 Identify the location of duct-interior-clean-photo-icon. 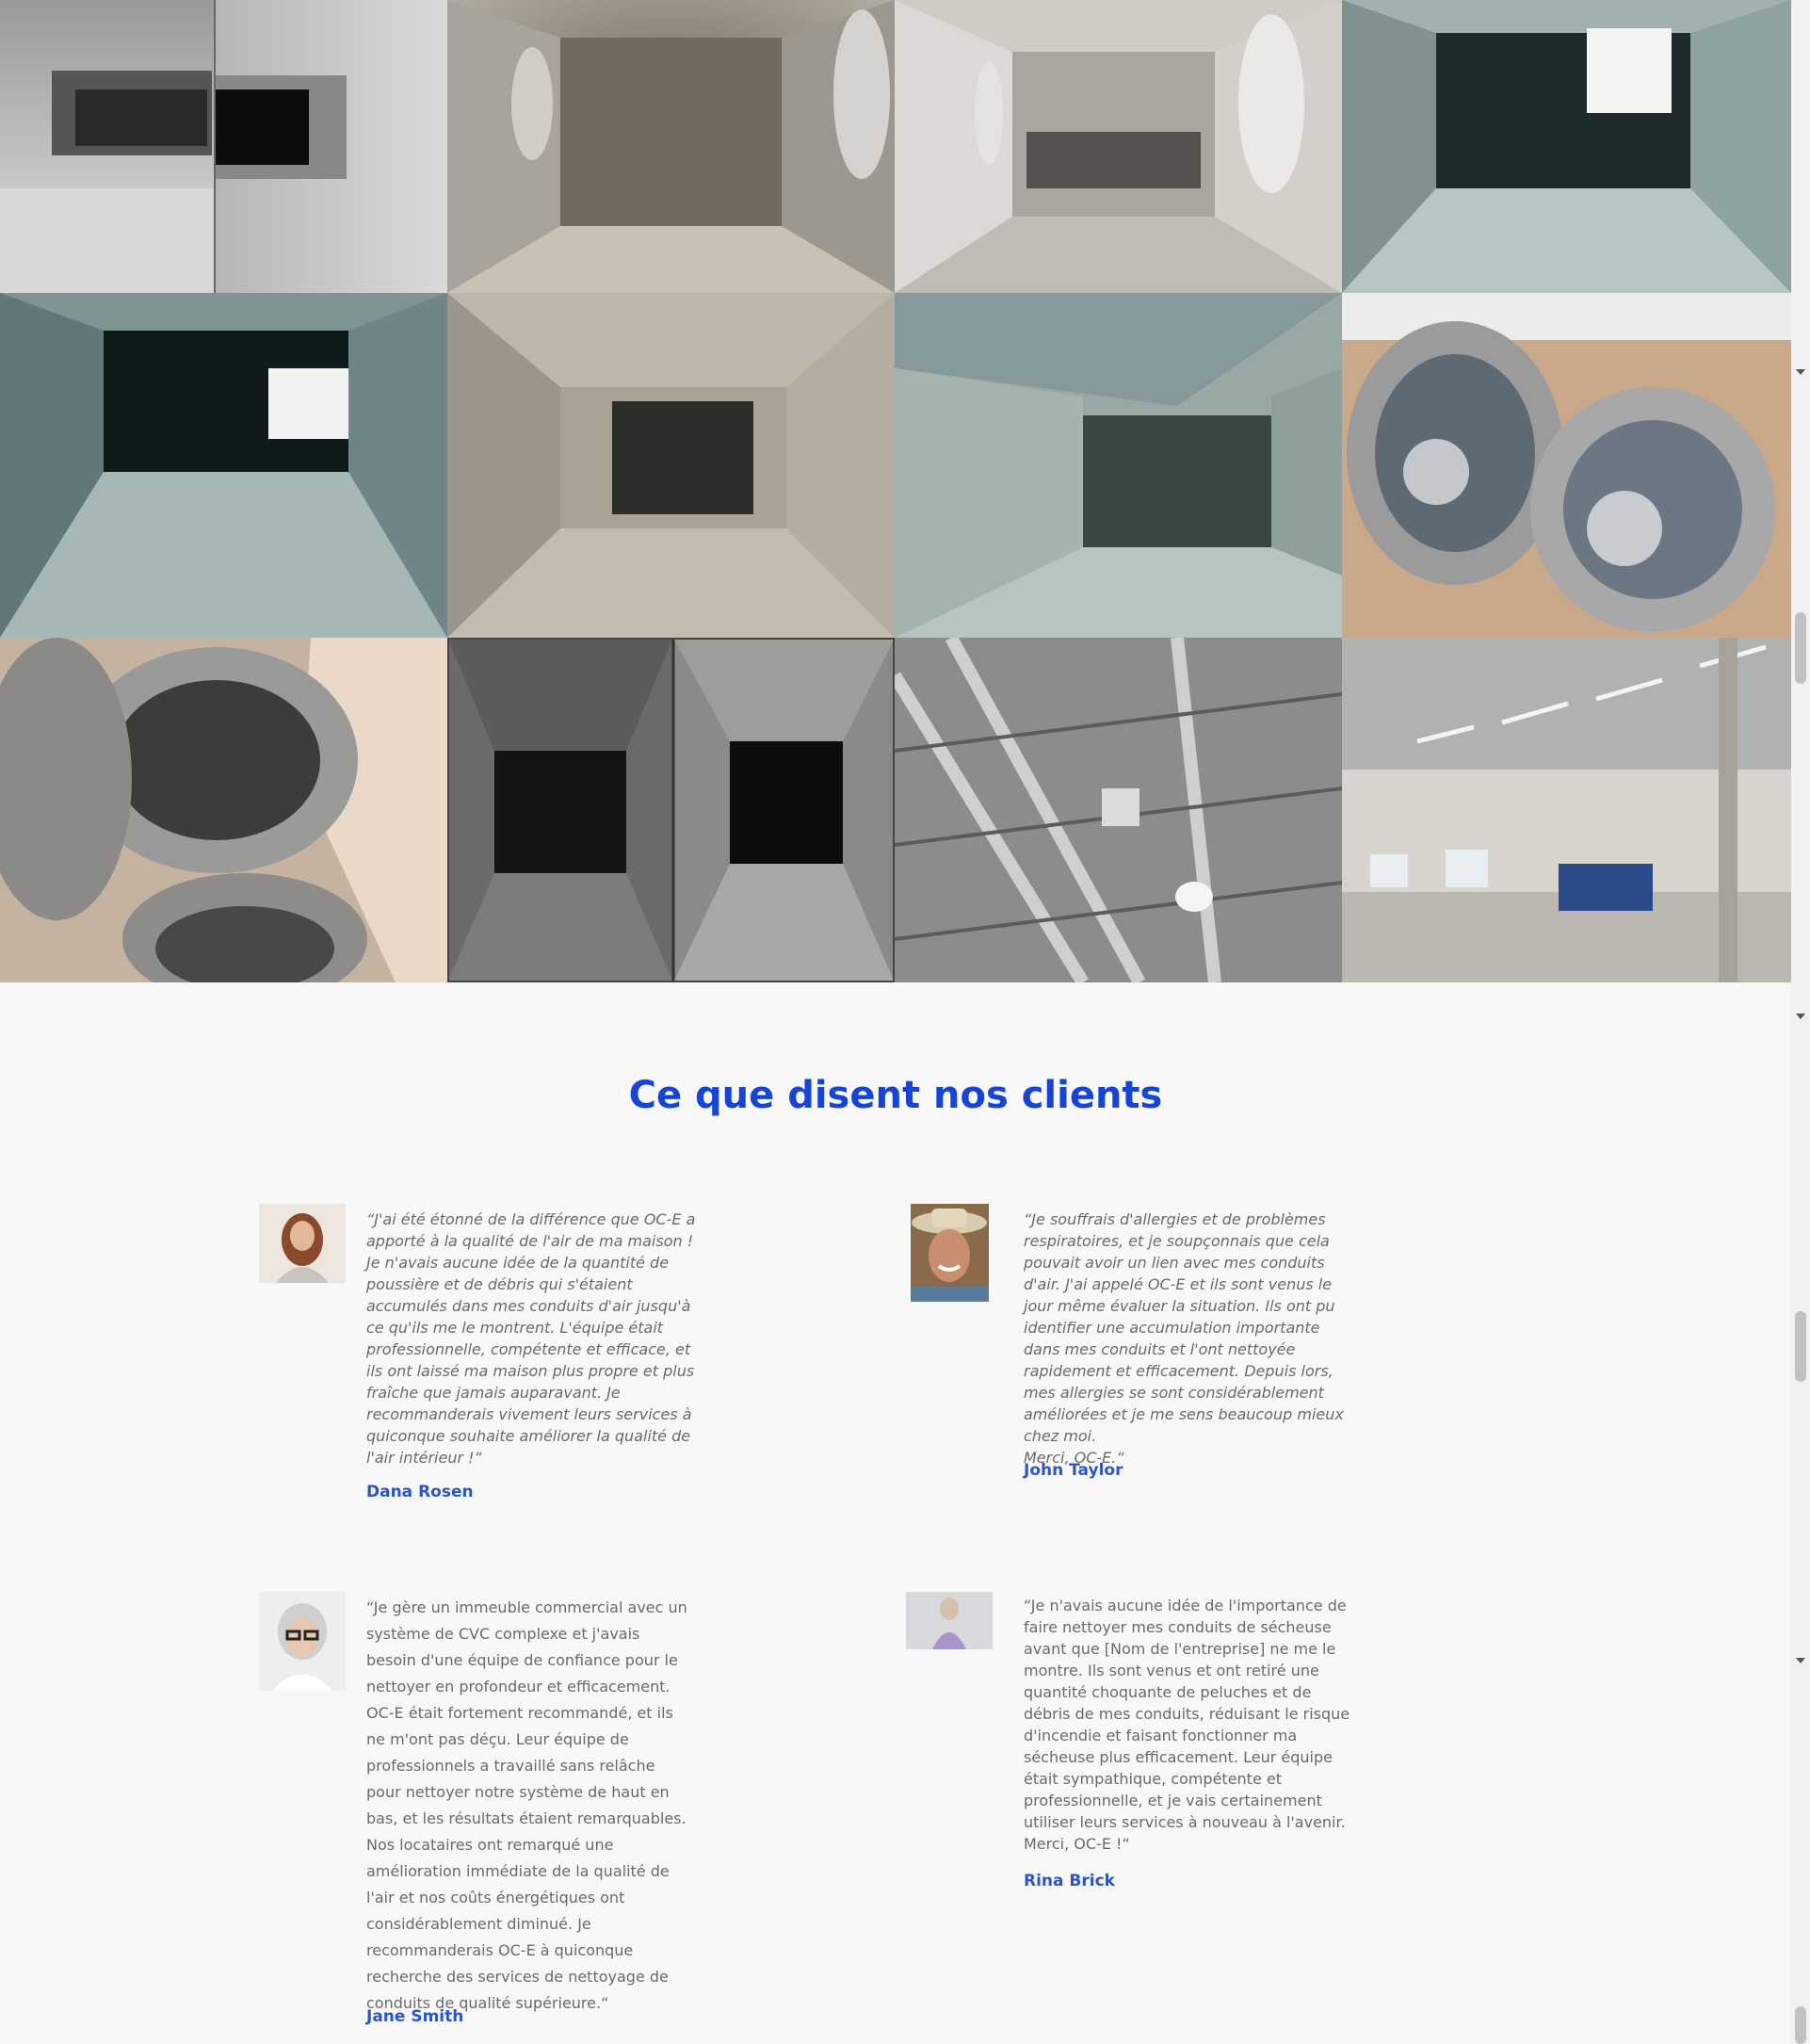
(1118, 146).